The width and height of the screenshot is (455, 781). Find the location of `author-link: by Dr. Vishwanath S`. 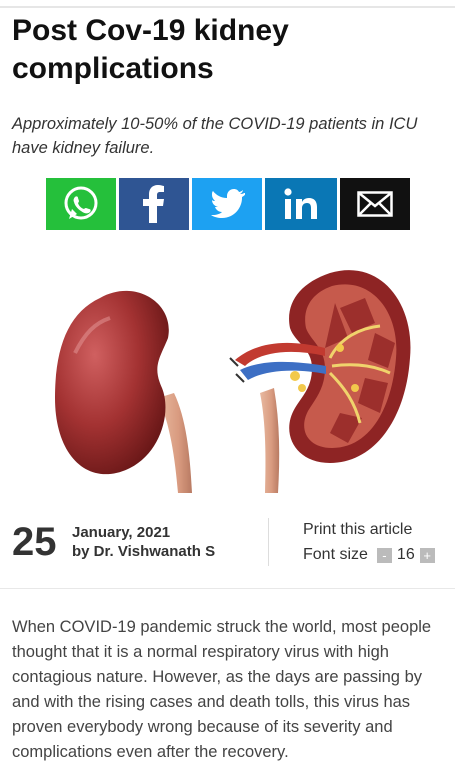

author-link: by Dr. Vishwanath S is located at coordinates (143, 552).